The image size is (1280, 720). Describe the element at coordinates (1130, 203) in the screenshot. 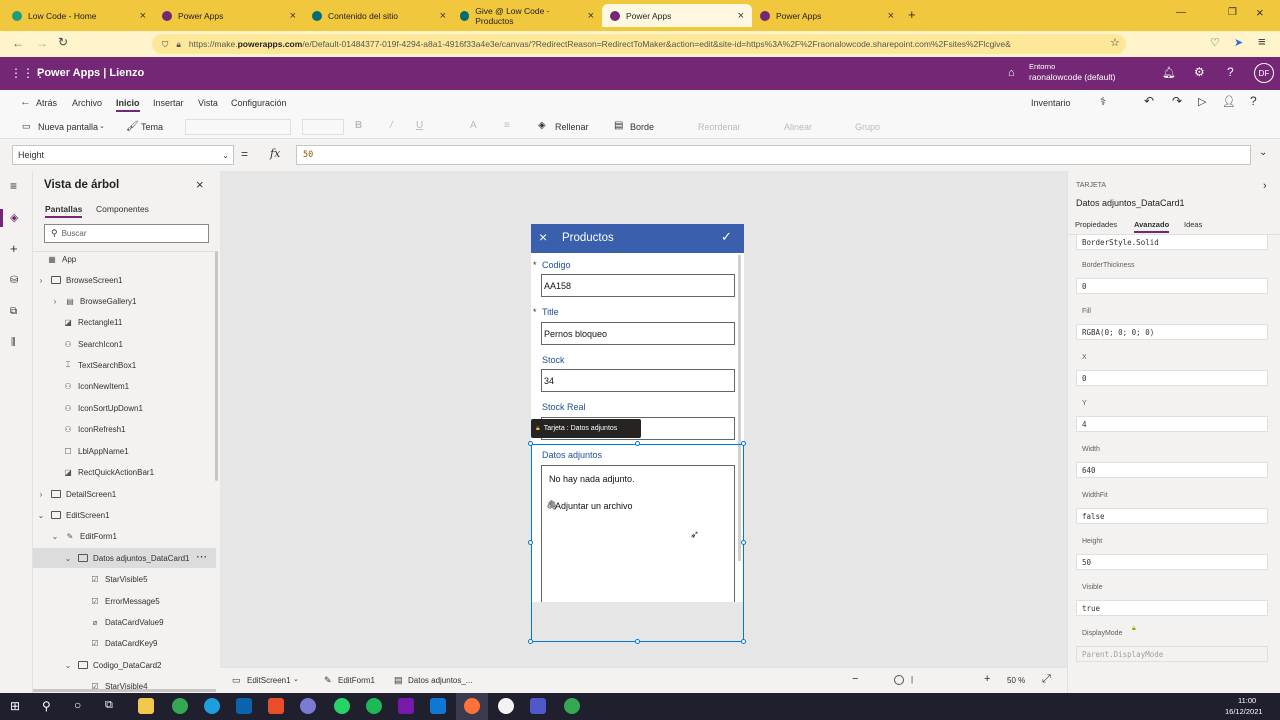

I see `control-name: Datos adjuntos_DataCard1` at that location.